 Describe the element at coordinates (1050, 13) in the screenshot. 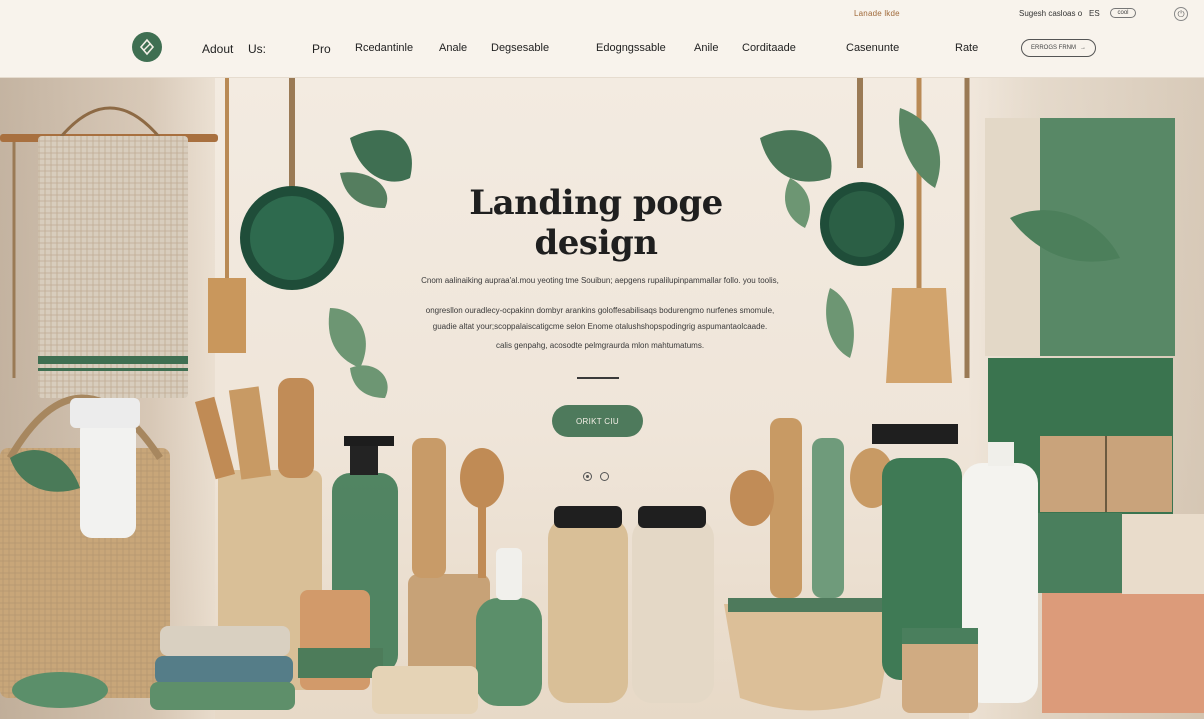

I see `topbar-suggest-text: Sugesh casloas o` at that location.